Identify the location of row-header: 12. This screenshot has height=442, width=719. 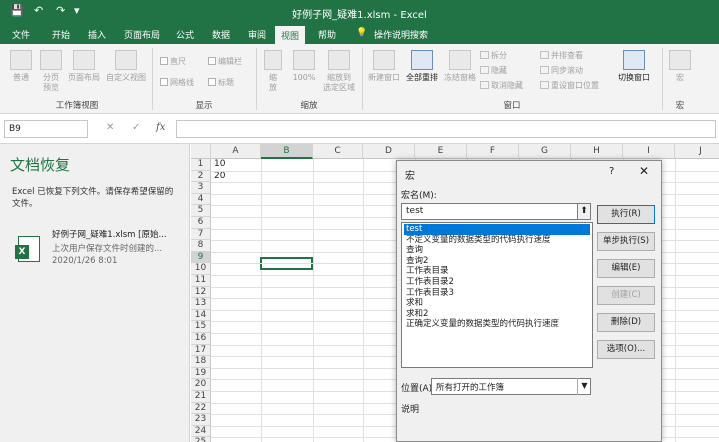
(201, 292).